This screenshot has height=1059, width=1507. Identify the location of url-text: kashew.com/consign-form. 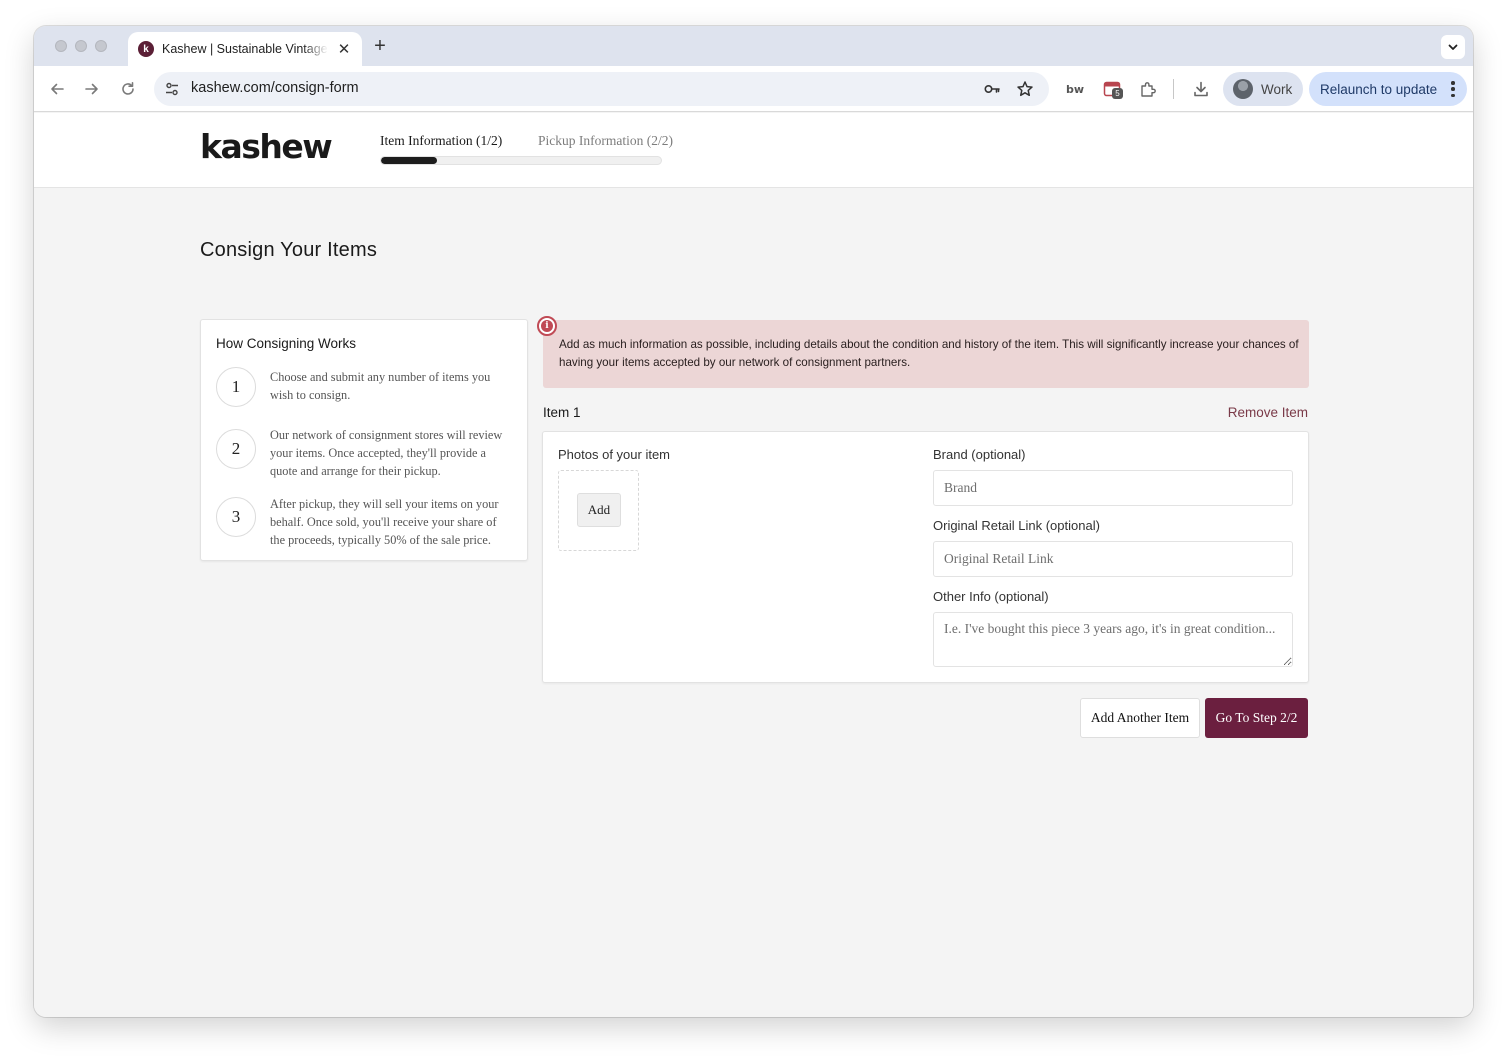
(275, 88).